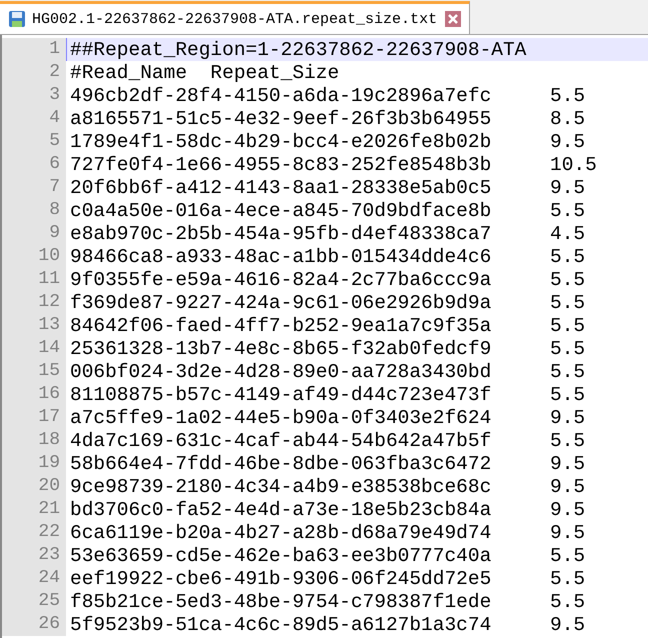 This screenshot has width=648, height=638. I want to click on line-number: 17, so click(34, 417).